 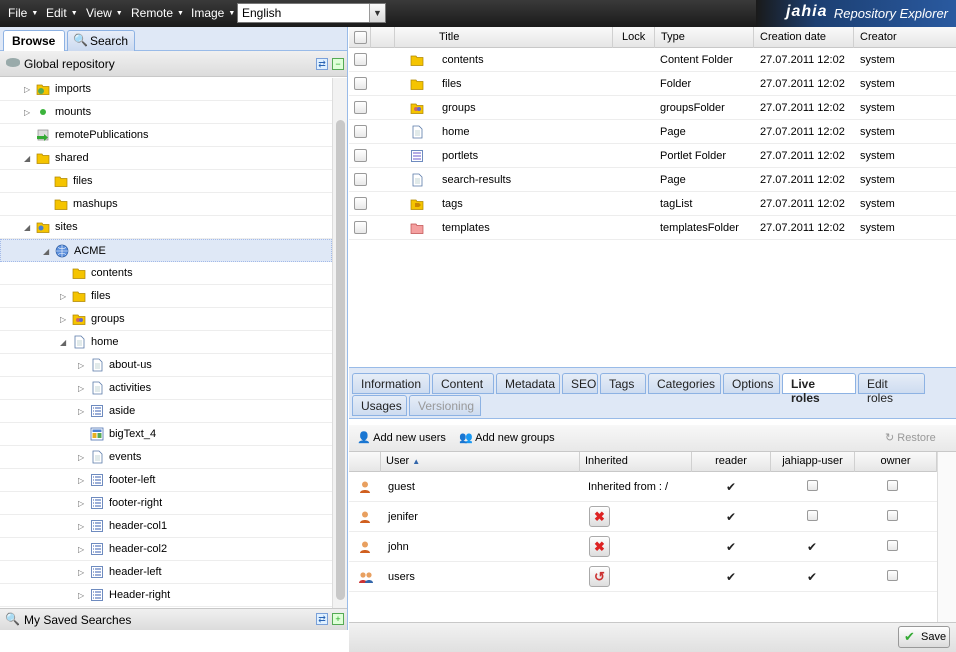 I want to click on column-title: Title, so click(x=504, y=37).